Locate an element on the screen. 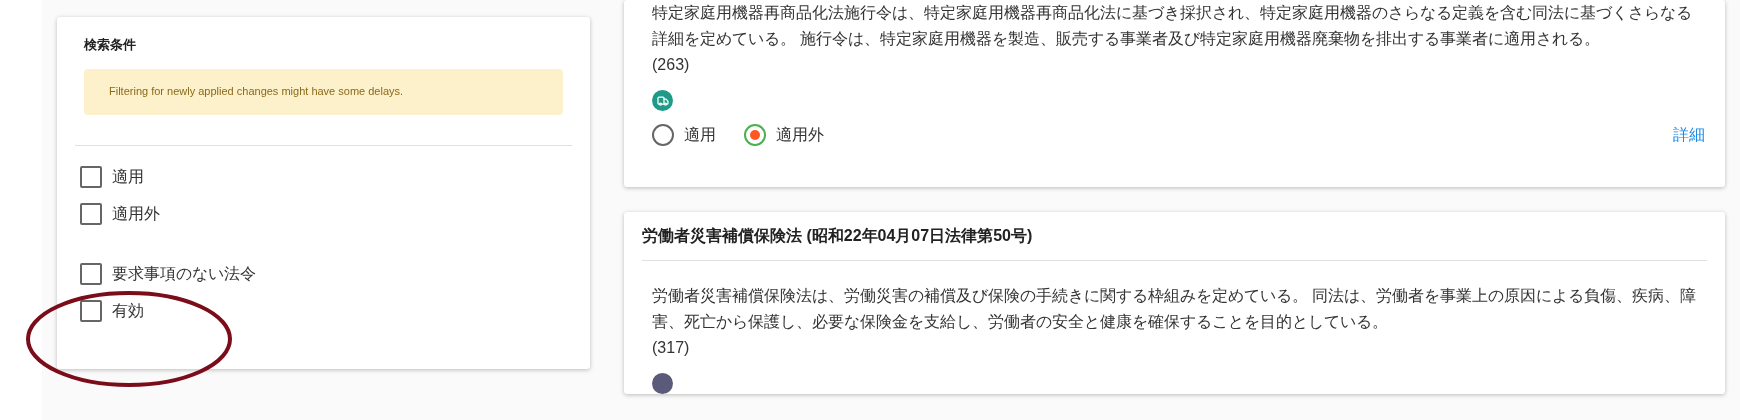 This screenshot has height=420, width=1740. law-description: 労働者災害補償保険法は、労働災害の補償及び保険の手続きに関する枠組みを定めている。 同法は、労働者を事業上の原因による負傷、疾病、障害、死亡から保護し、必要な保険金を支給し、労働者の安全と健康を確保することを目的としている。 is located at coordinates (1174, 309).